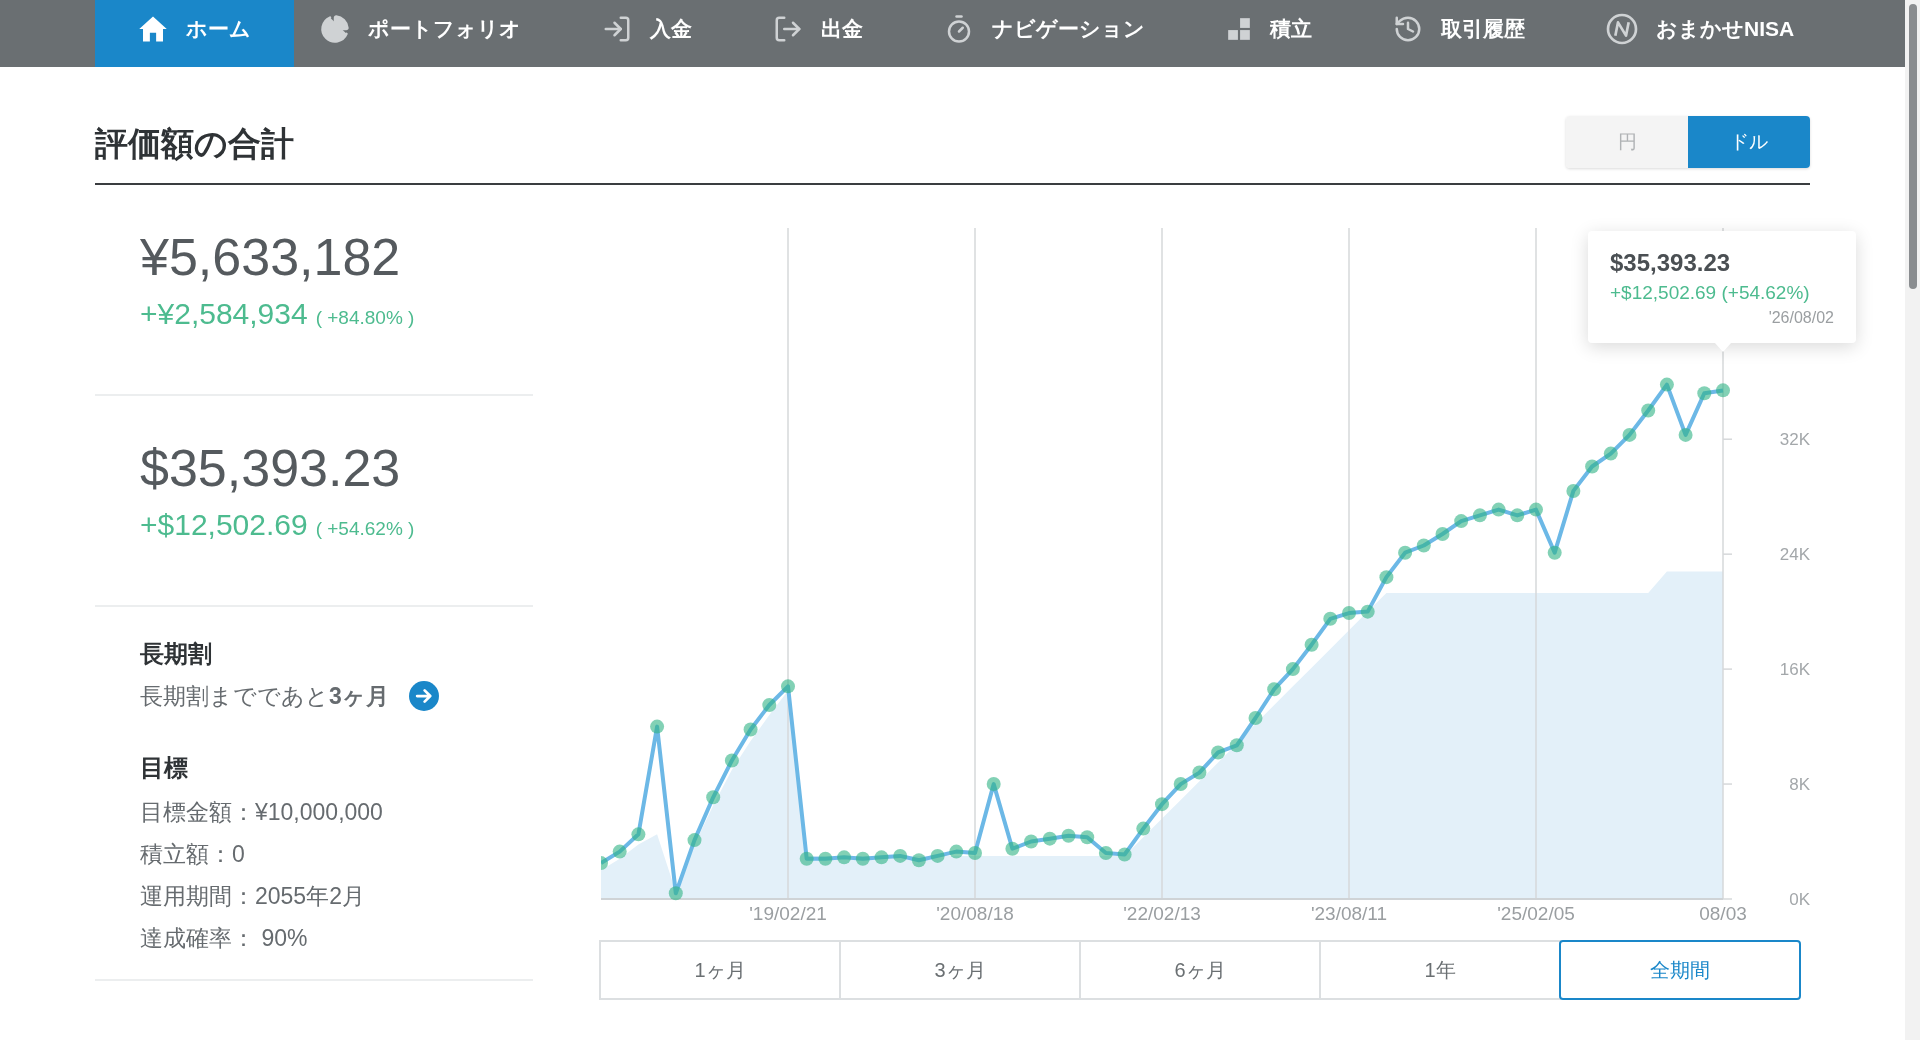  I want to click on nav-tab: 積立, so click(1269, 33).